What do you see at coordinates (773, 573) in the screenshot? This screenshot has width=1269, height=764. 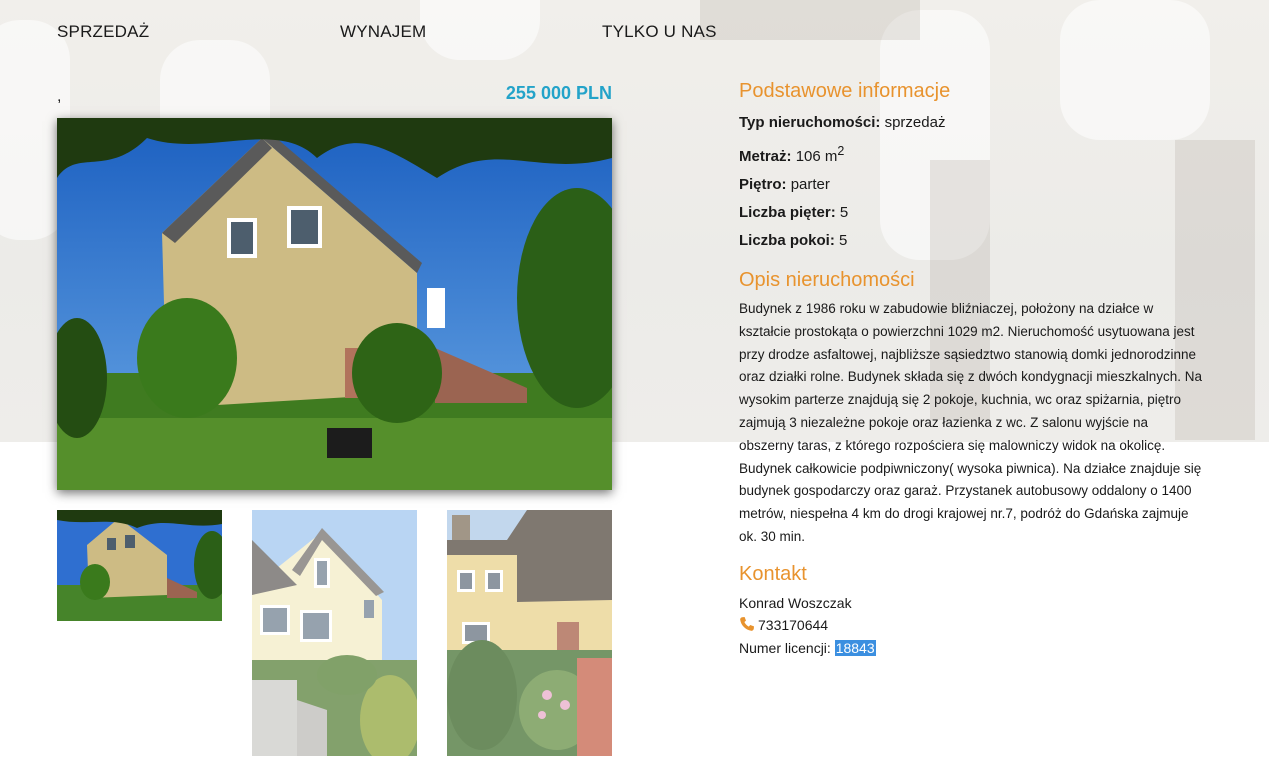 I see `contact-heading: Kontakt` at bounding box center [773, 573].